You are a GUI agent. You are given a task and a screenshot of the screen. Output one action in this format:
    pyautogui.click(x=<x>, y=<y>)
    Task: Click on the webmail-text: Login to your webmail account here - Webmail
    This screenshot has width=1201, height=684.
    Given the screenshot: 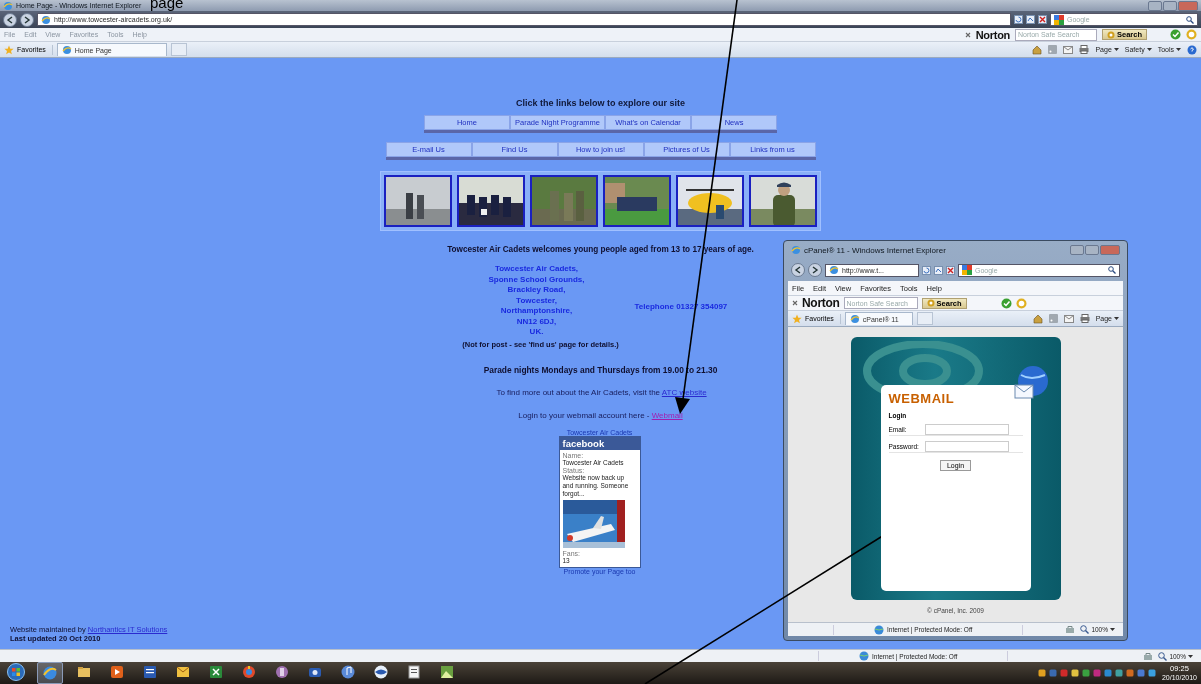 What is the action you would take?
    pyautogui.click(x=600, y=415)
    